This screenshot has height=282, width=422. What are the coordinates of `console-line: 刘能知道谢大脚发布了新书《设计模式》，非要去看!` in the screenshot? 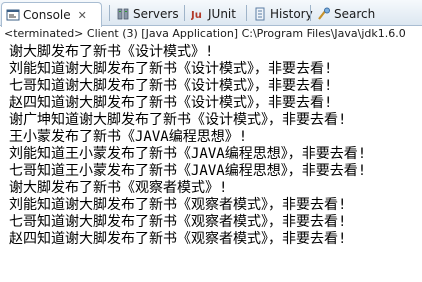 It's located at (171, 69).